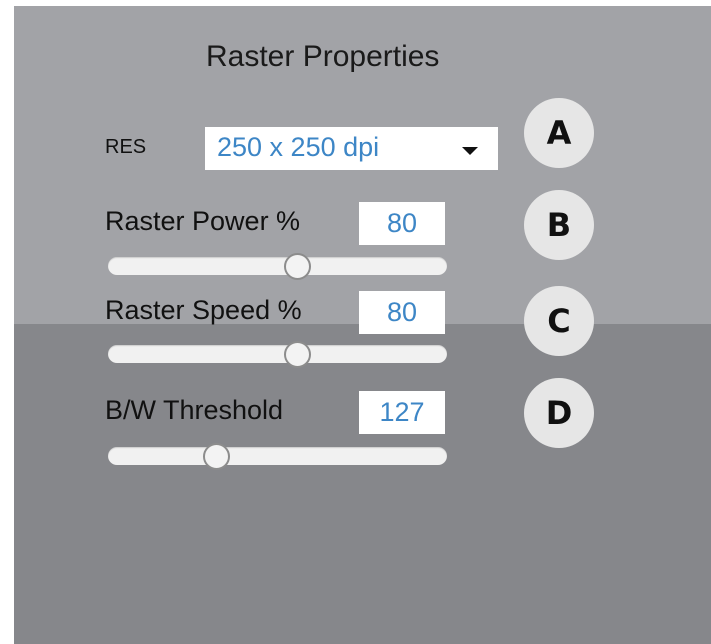 Image resolution: width=711 pixels, height=644 pixels. Describe the element at coordinates (402, 312) in the screenshot. I see `raster-speed-input: 80` at that location.